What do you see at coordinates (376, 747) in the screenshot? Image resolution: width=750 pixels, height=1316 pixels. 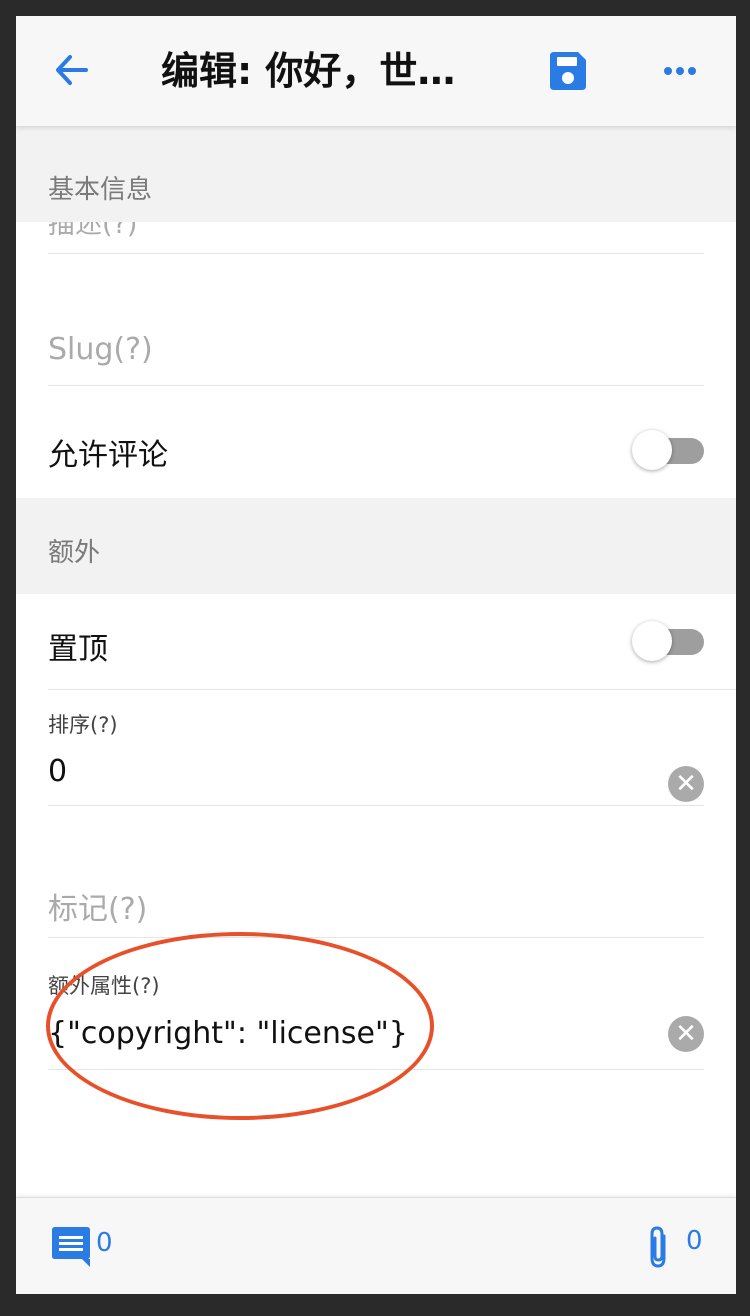 I see `order-field: 排序(?) 0 ✕` at bounding box center [376, 747].